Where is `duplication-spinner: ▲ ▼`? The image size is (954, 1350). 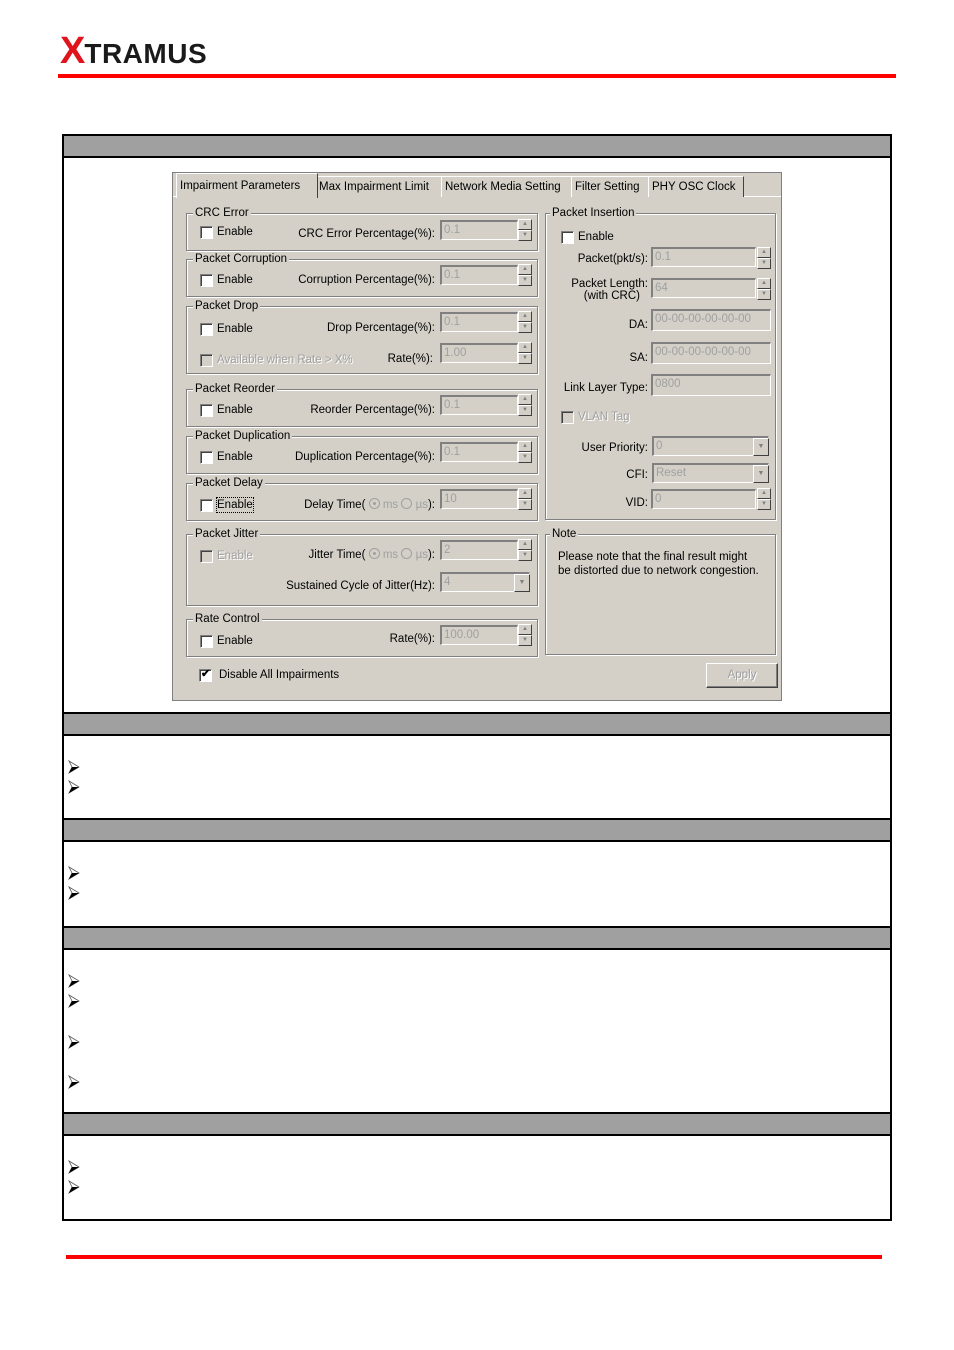
duplication-spinner: ▲ ▼ is located at coordinates (525, 452).